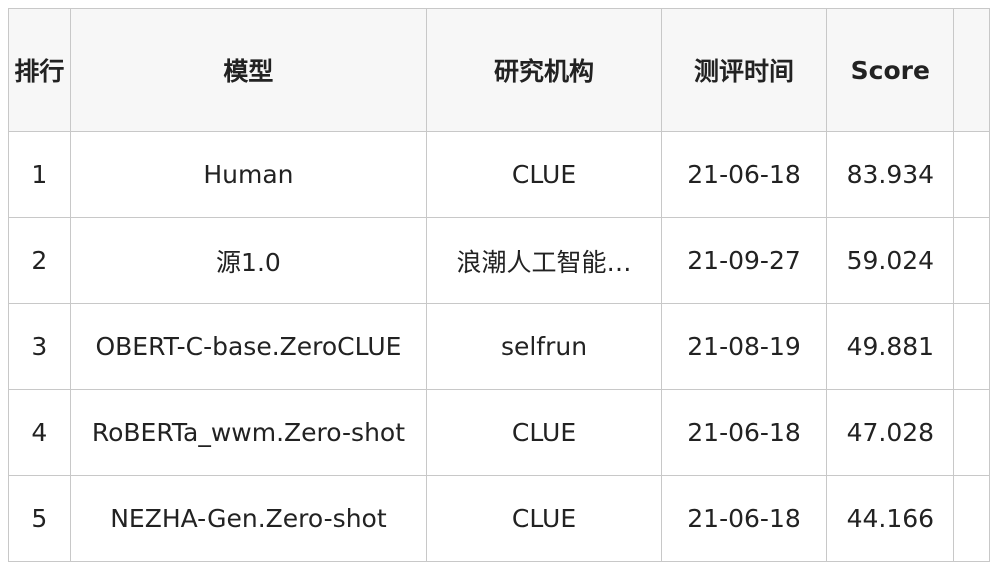  I want to click on model-link: NEZHA-Gen.Zero-shot, so click(248, 518).